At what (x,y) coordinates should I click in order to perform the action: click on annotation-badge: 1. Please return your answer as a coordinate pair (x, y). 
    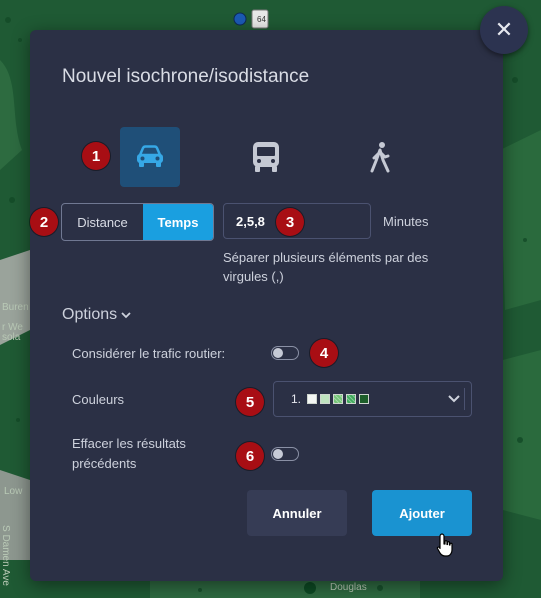
    Looking at the image, I should click on (96, 156).